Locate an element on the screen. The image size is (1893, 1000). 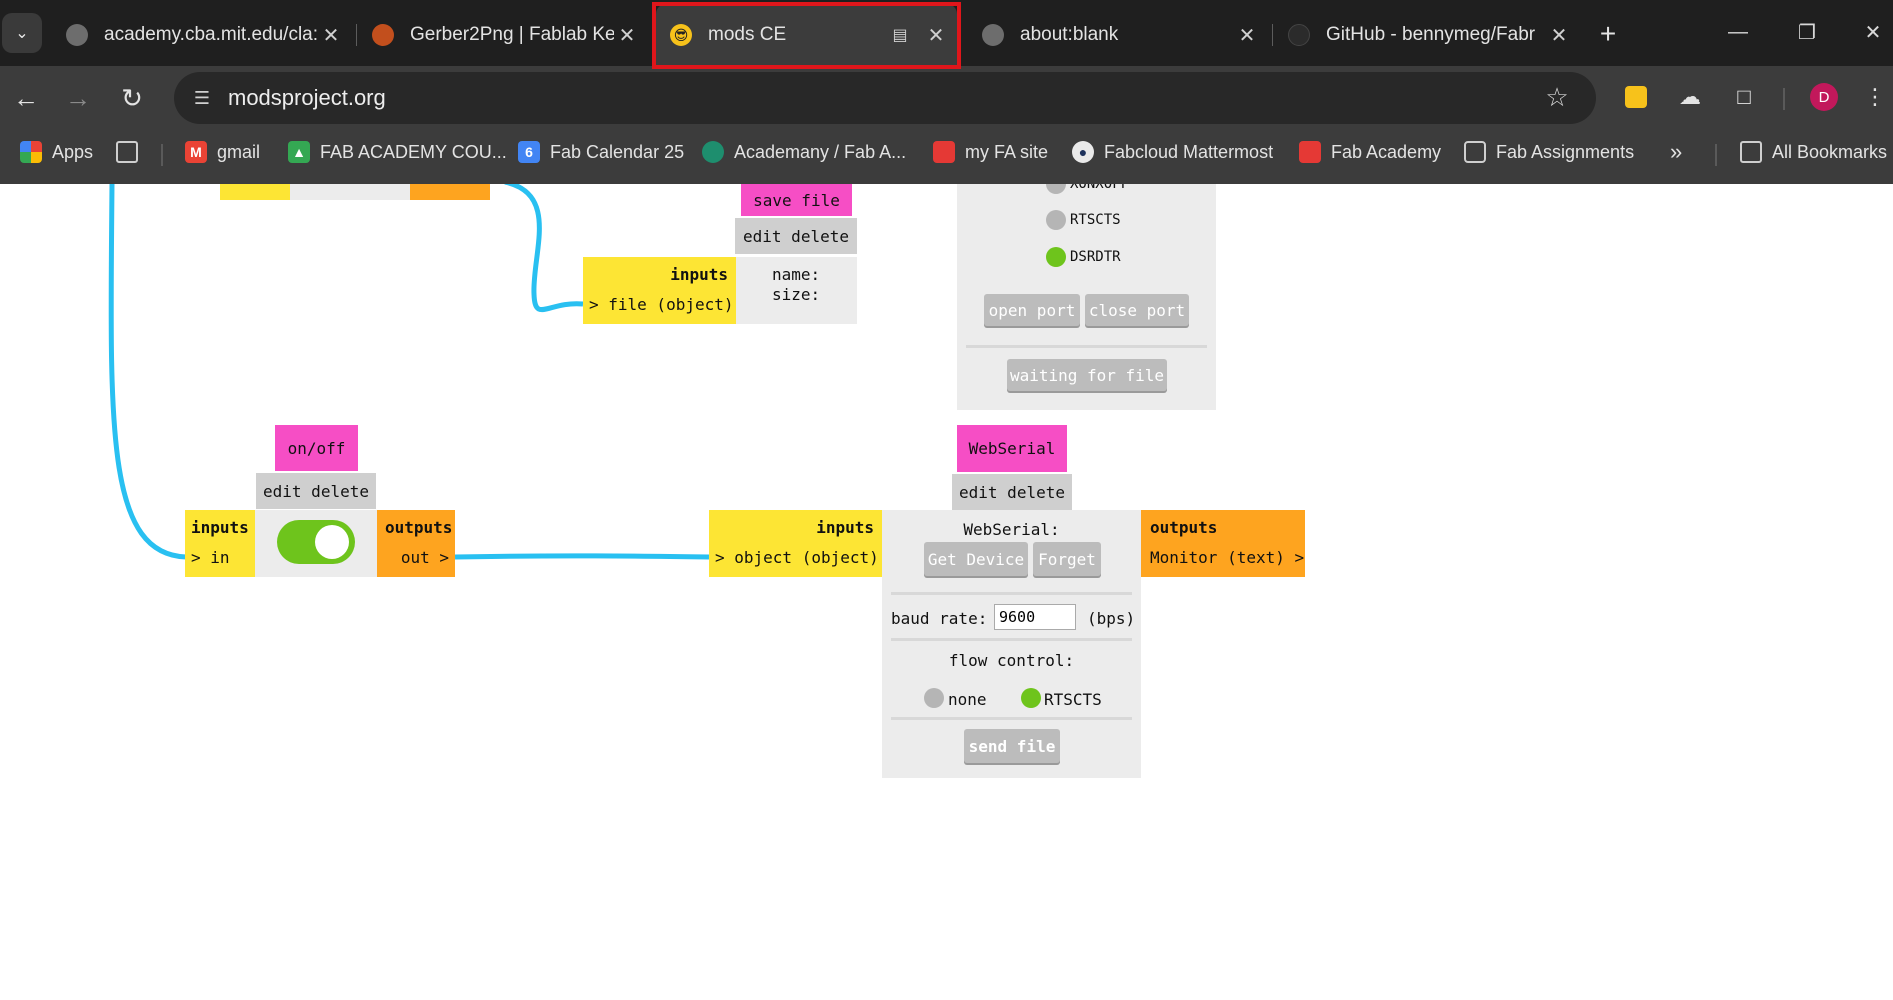
forget-button: Forget is located at coordinates (1067, 559).